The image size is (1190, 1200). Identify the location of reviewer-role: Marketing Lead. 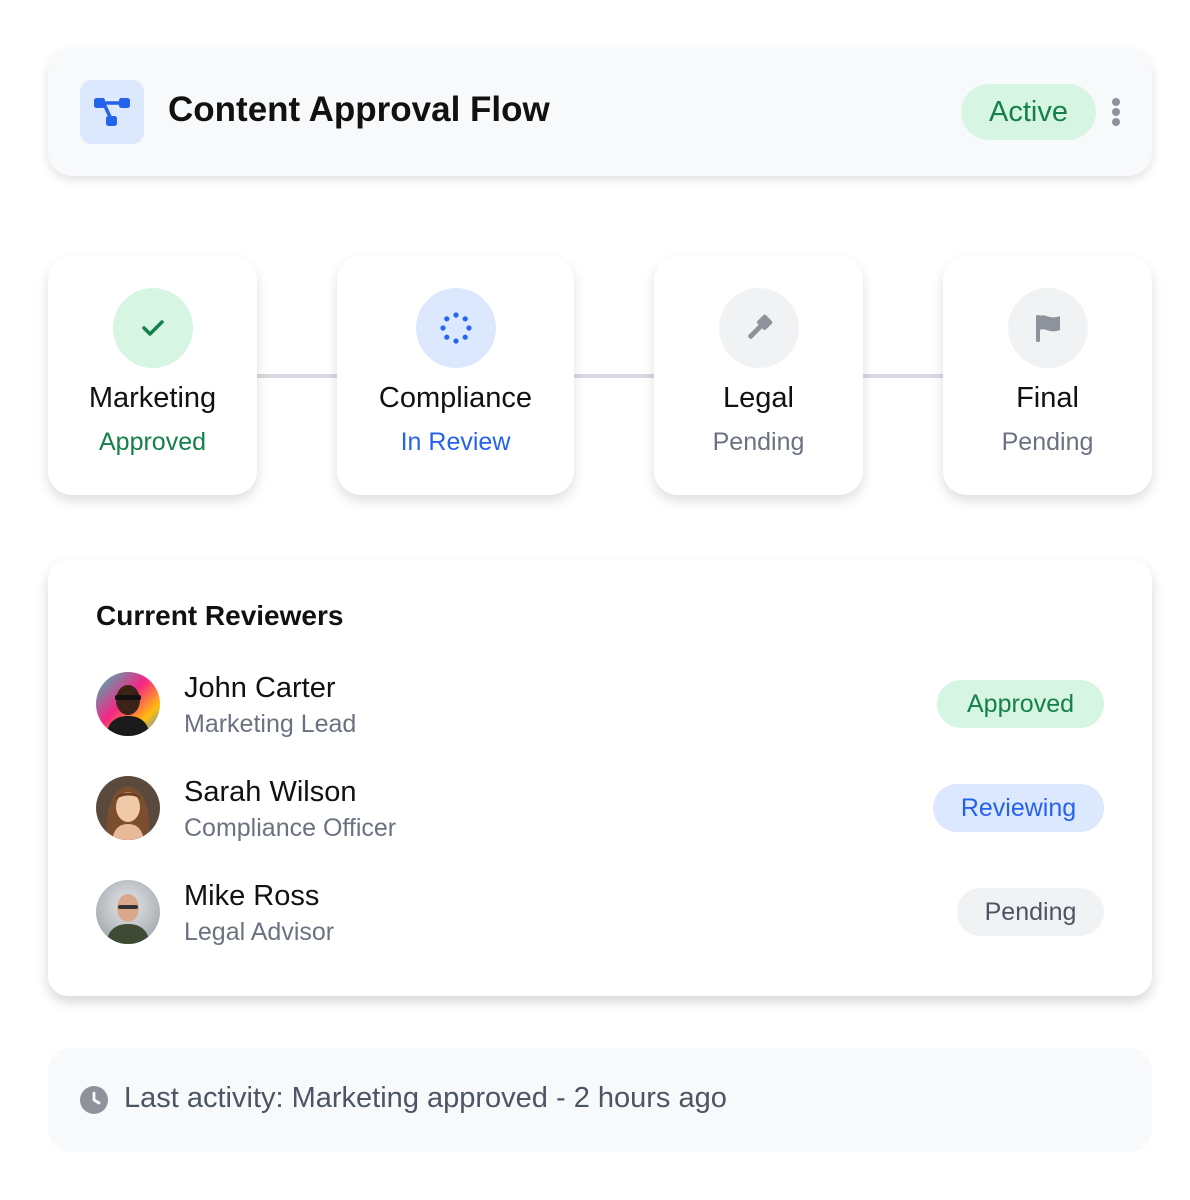
(270, 724).